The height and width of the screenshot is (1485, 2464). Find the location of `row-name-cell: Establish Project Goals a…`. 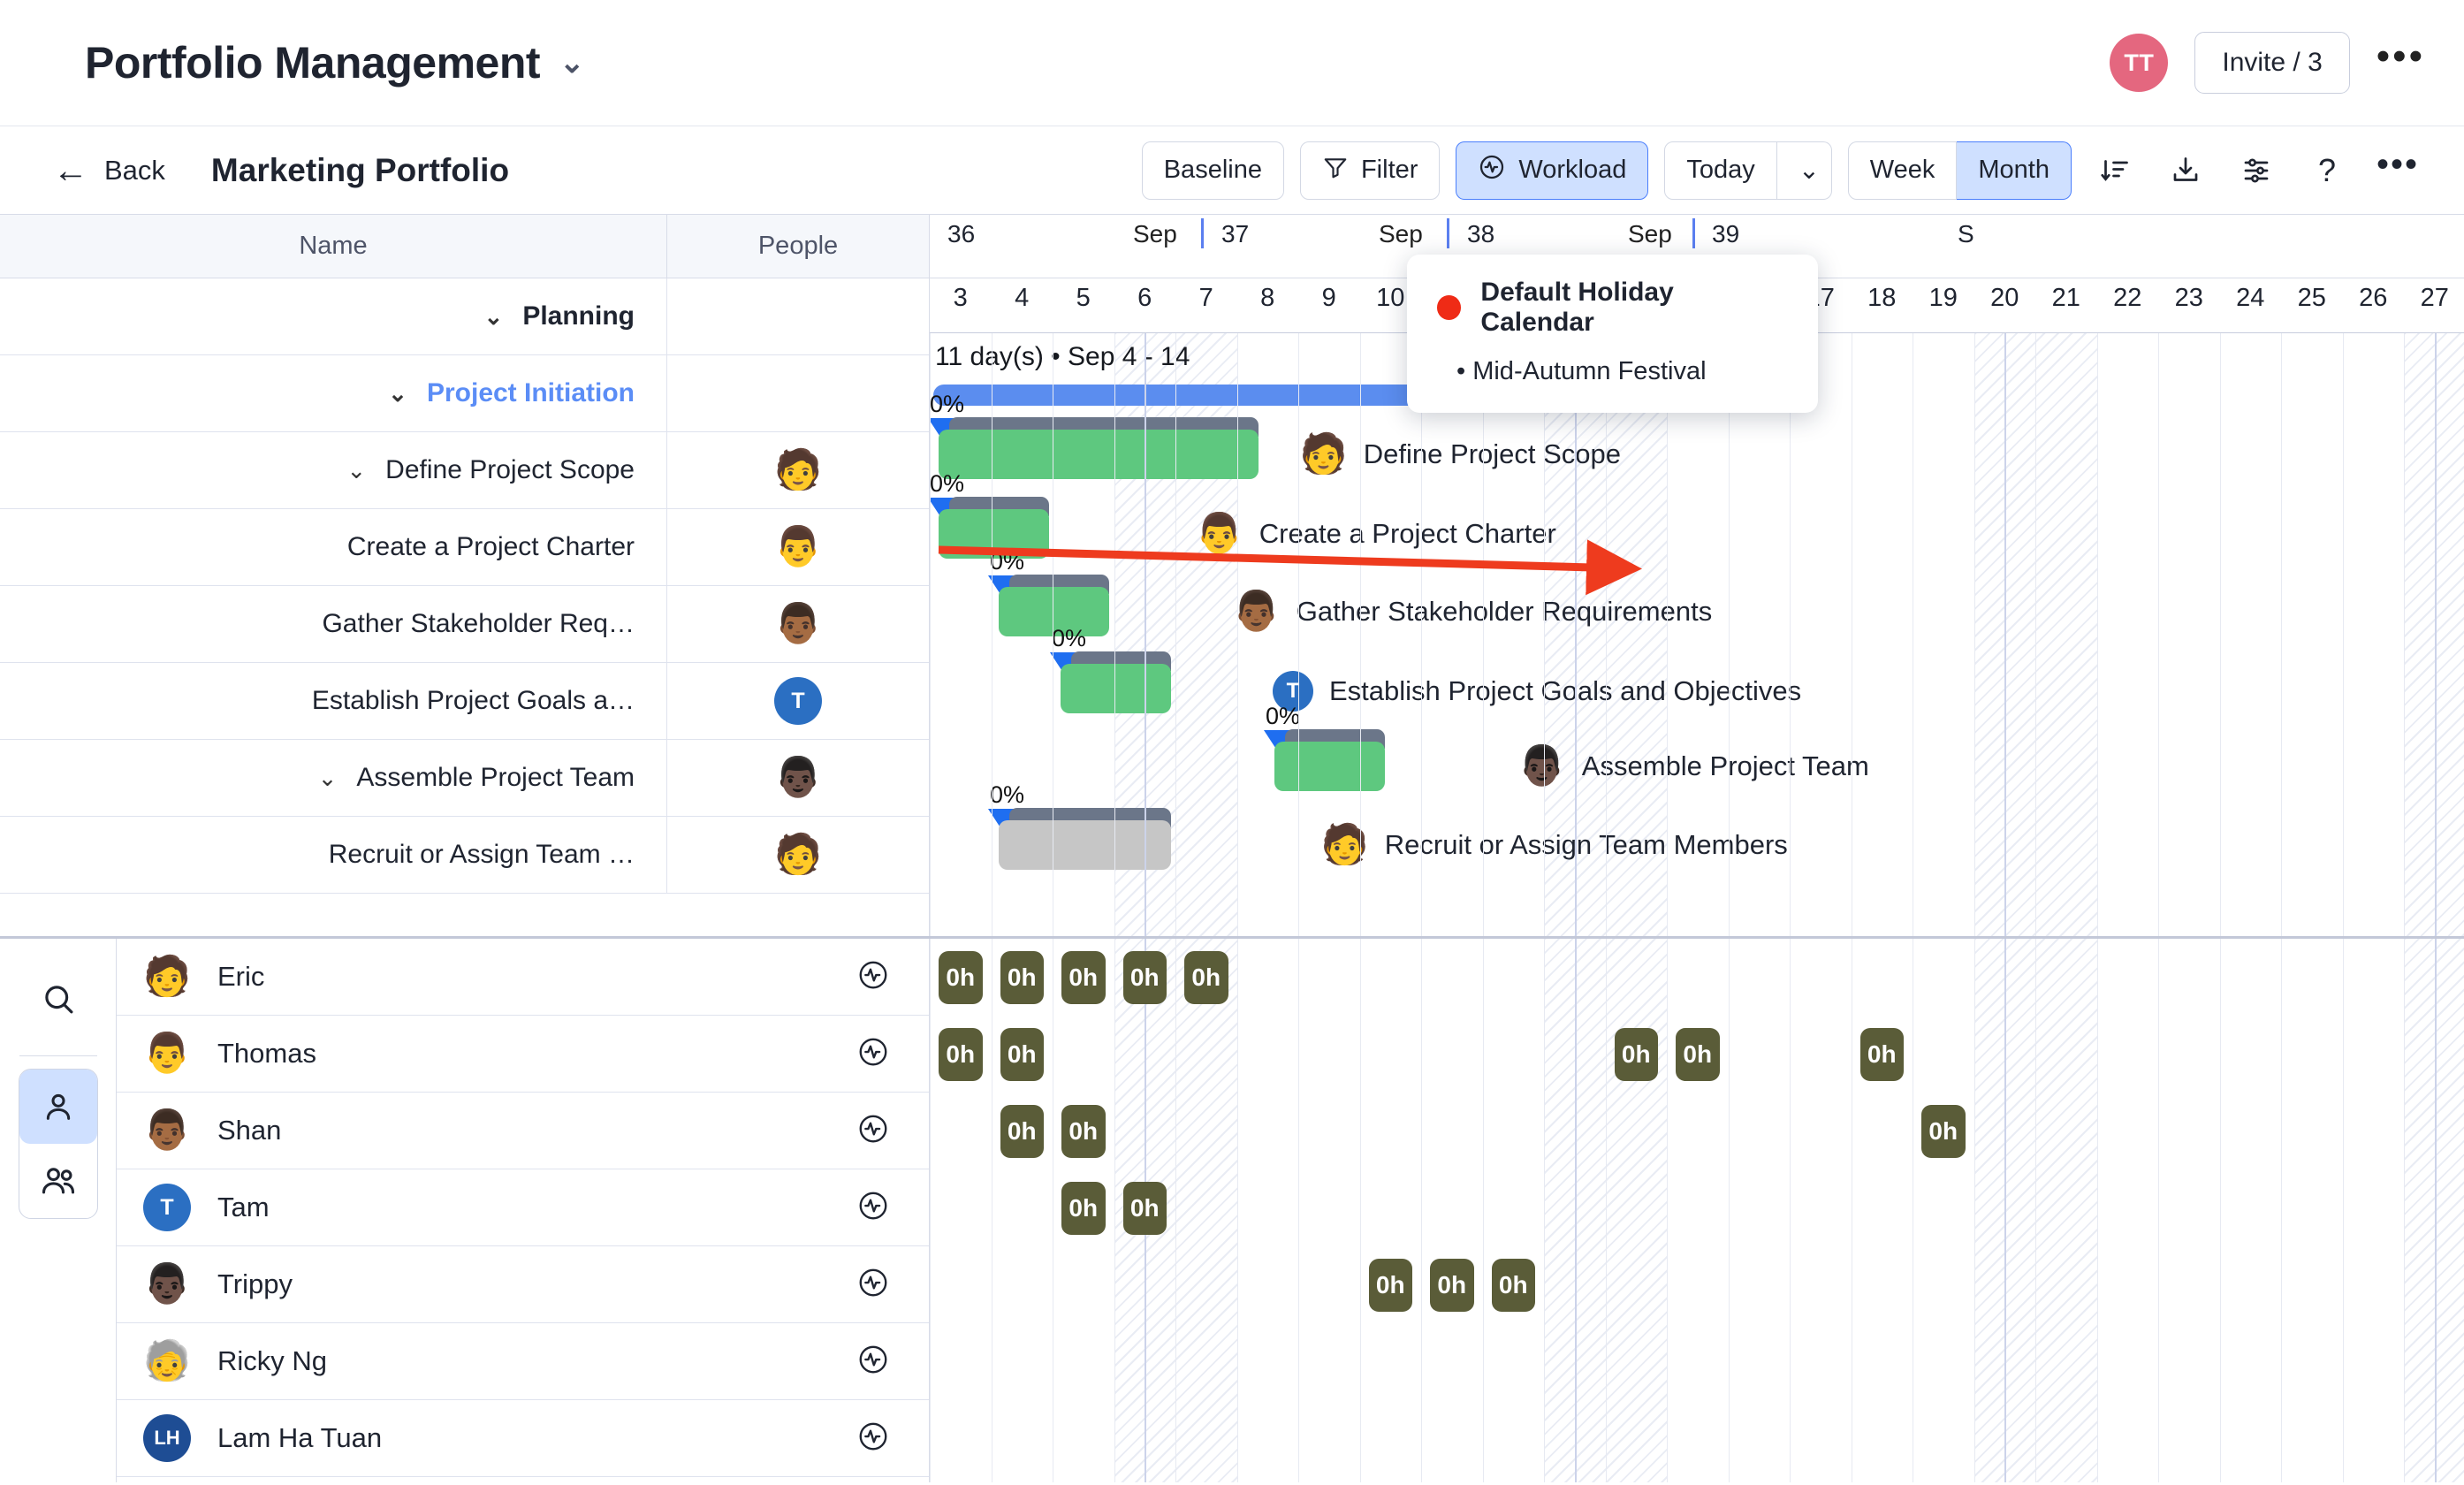

row-name-cell: Establish Project Goals a… is located at coordinates (333, 701).